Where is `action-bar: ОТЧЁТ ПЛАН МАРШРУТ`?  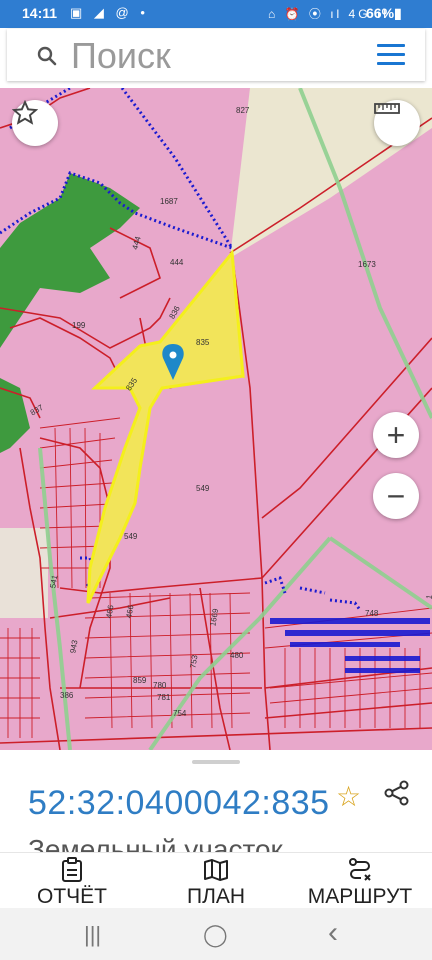
action-bar: ОТЧЁТ ПЛАН МАРШРУТ is located at coordinates (216, 880).